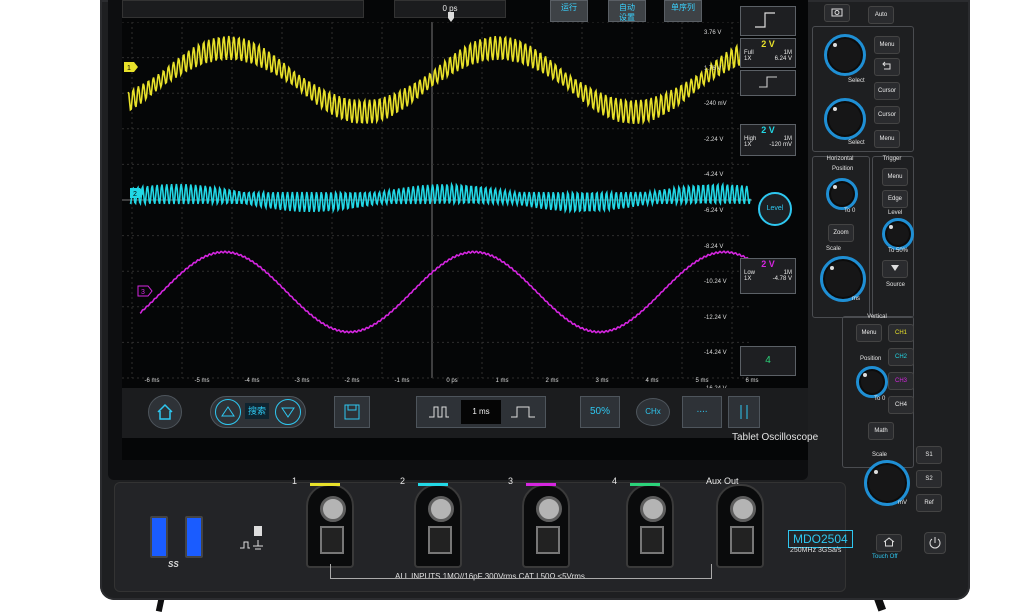  Describe the element at coordinates (768, 53) in the screenshot. I see `ch1-scale-box: 2 V Full 1M 1X 6.24 V` at that location.